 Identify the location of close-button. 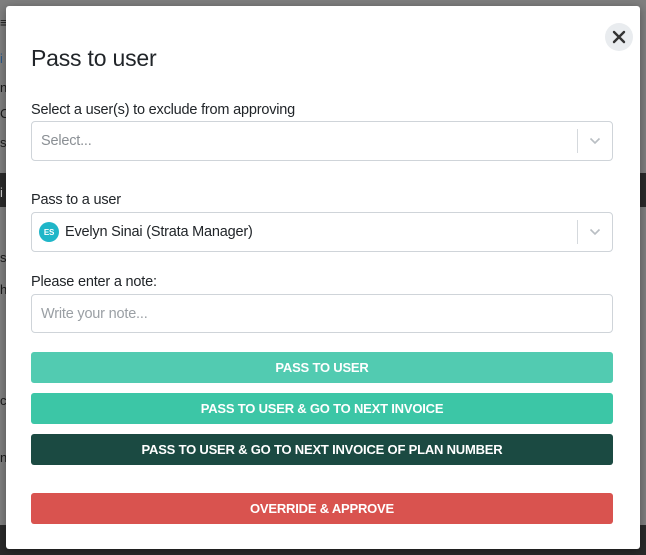
(619, 37).